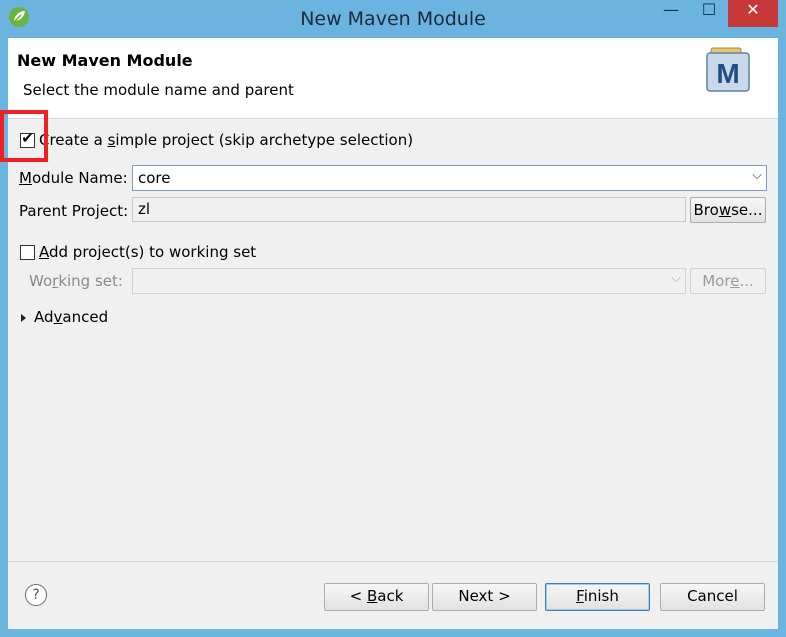 The width and height of the screenshot is (786, 637). I want to click on module-name-value: core, so click(154, 178).